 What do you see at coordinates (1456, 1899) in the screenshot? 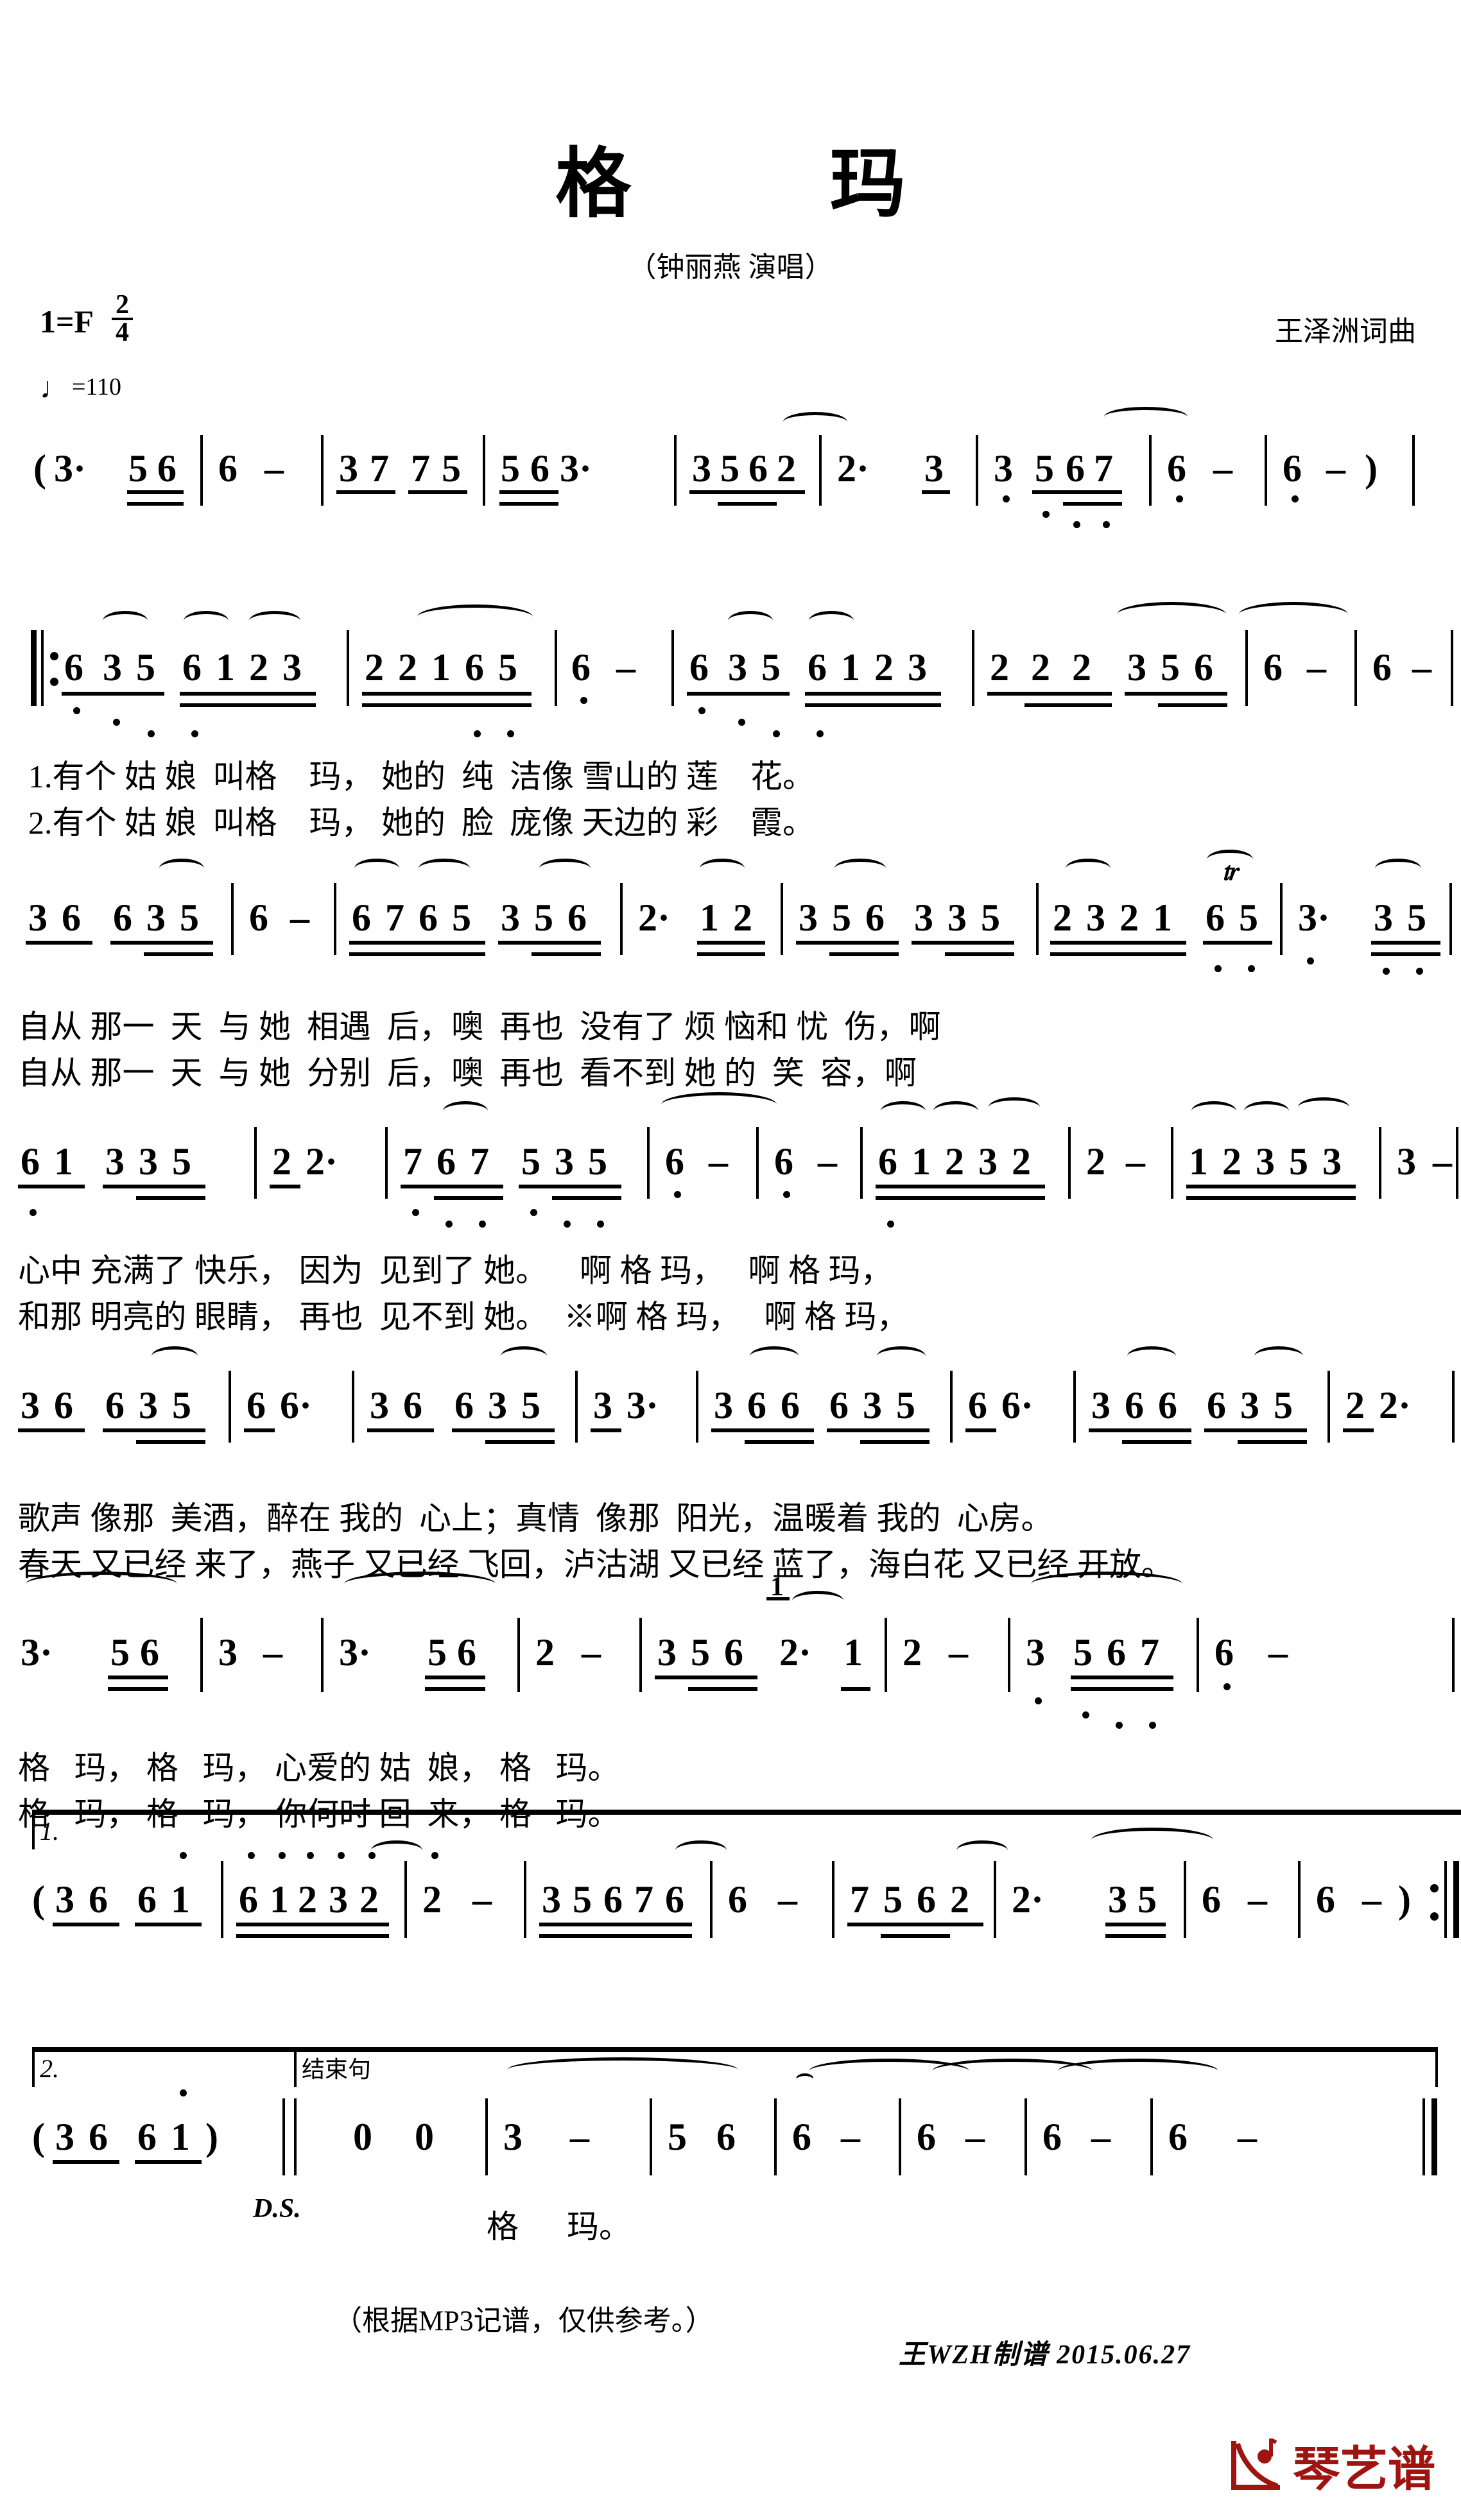
I see `repeat-end-thick` at bounding box center [1456, 1899].